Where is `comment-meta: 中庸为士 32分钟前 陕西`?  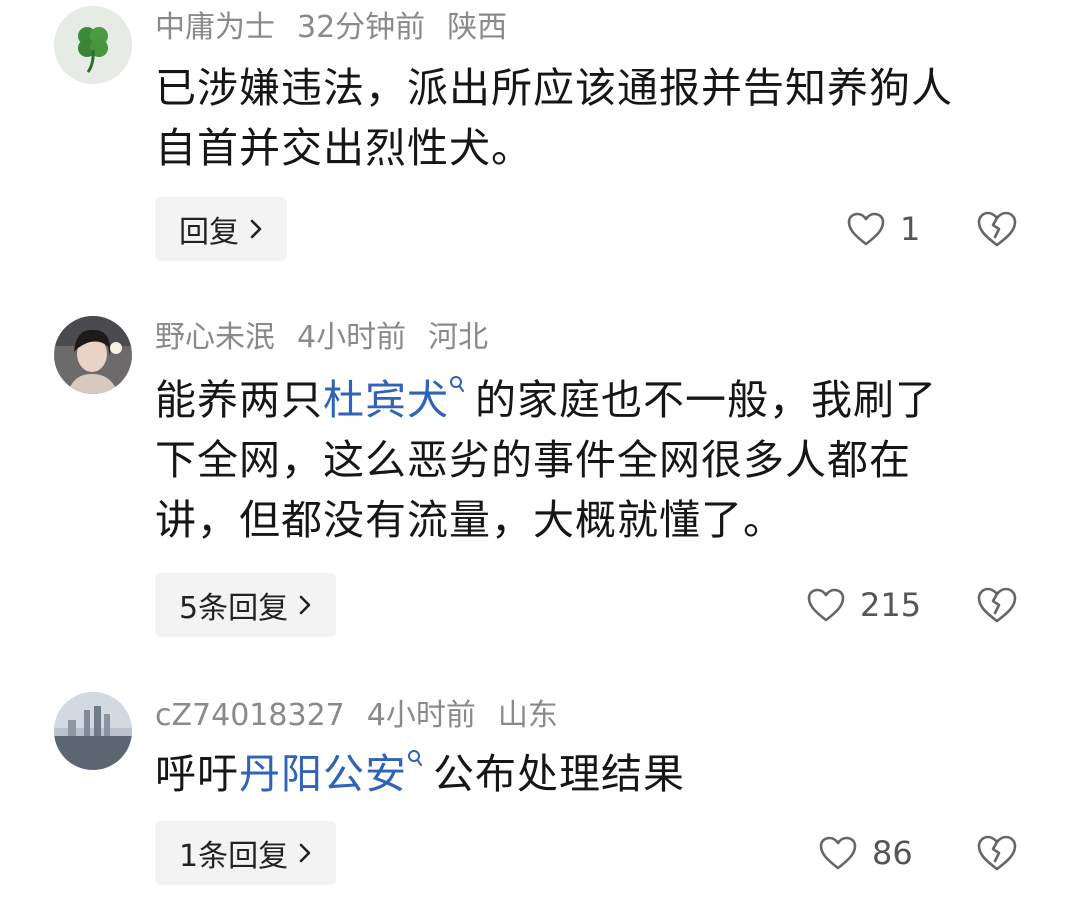 comment-meta: 中庸为士 32分钟前 陕西 is located at coordinates (342, 28).